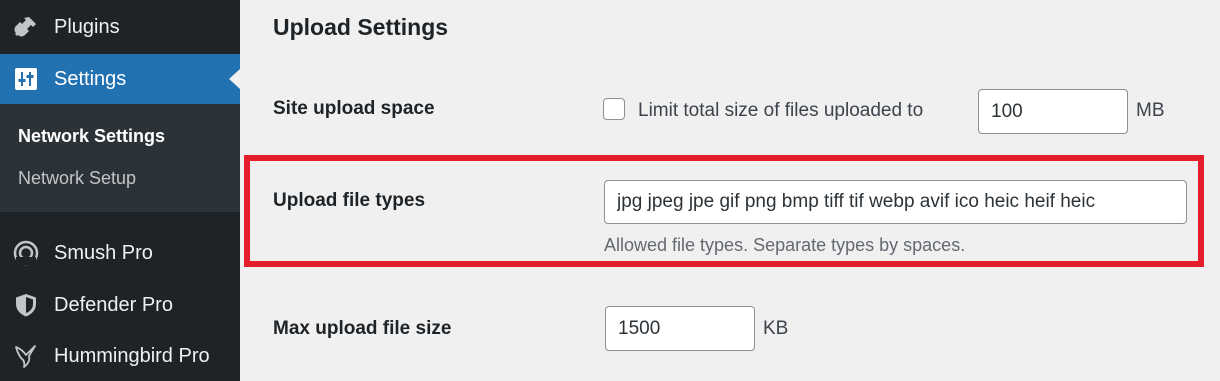 This screenshot has width=1220, height=381. What do you see at coordinates (776, 328) in the screenshot?
I see `max-upload-size-unit: KB` at bounding box center [776, 328].